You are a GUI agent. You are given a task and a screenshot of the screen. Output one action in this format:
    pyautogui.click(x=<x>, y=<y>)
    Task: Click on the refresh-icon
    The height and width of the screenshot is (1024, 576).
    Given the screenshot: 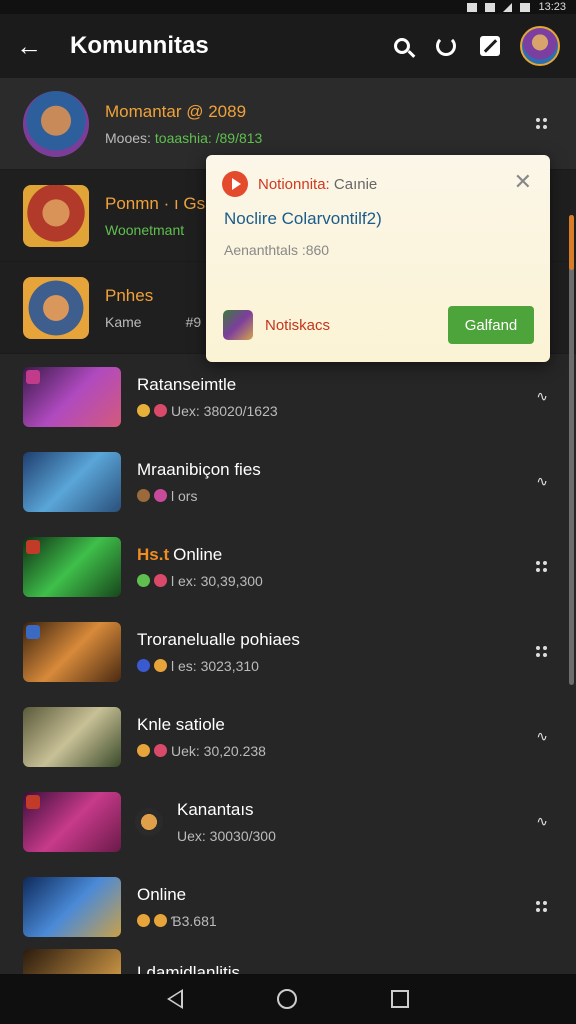 What is the action you would take?
    pyautogui.click(x=446, y=46)
    